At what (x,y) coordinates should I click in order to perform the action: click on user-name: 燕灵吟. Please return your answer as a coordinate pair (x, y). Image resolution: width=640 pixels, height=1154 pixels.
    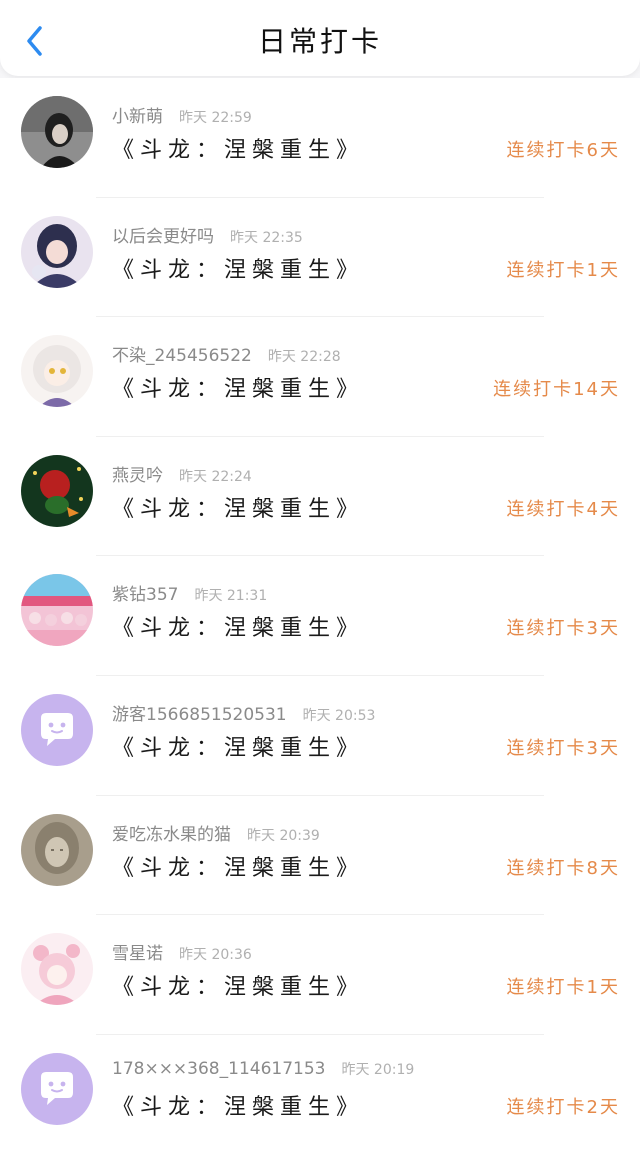
    Looking at the image, I should click on (137, 475).